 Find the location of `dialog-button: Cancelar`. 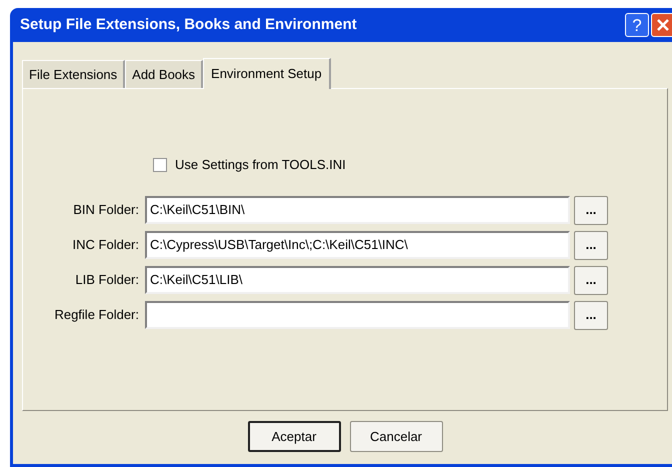

dialog-button: Cancelar is located at coordinates (396, 436).